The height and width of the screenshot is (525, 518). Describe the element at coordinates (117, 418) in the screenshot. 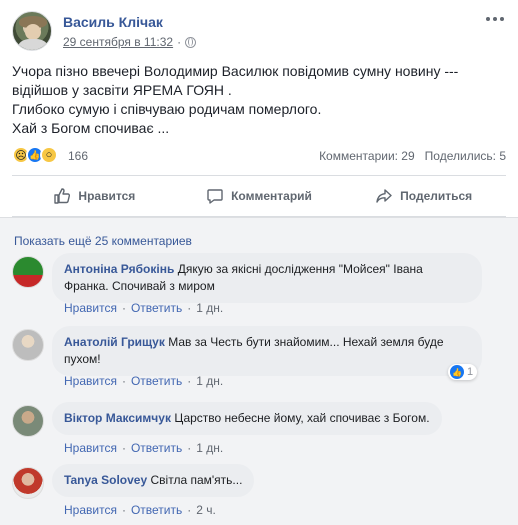

I see `comment-author: Віктор Максимчук` at that location.